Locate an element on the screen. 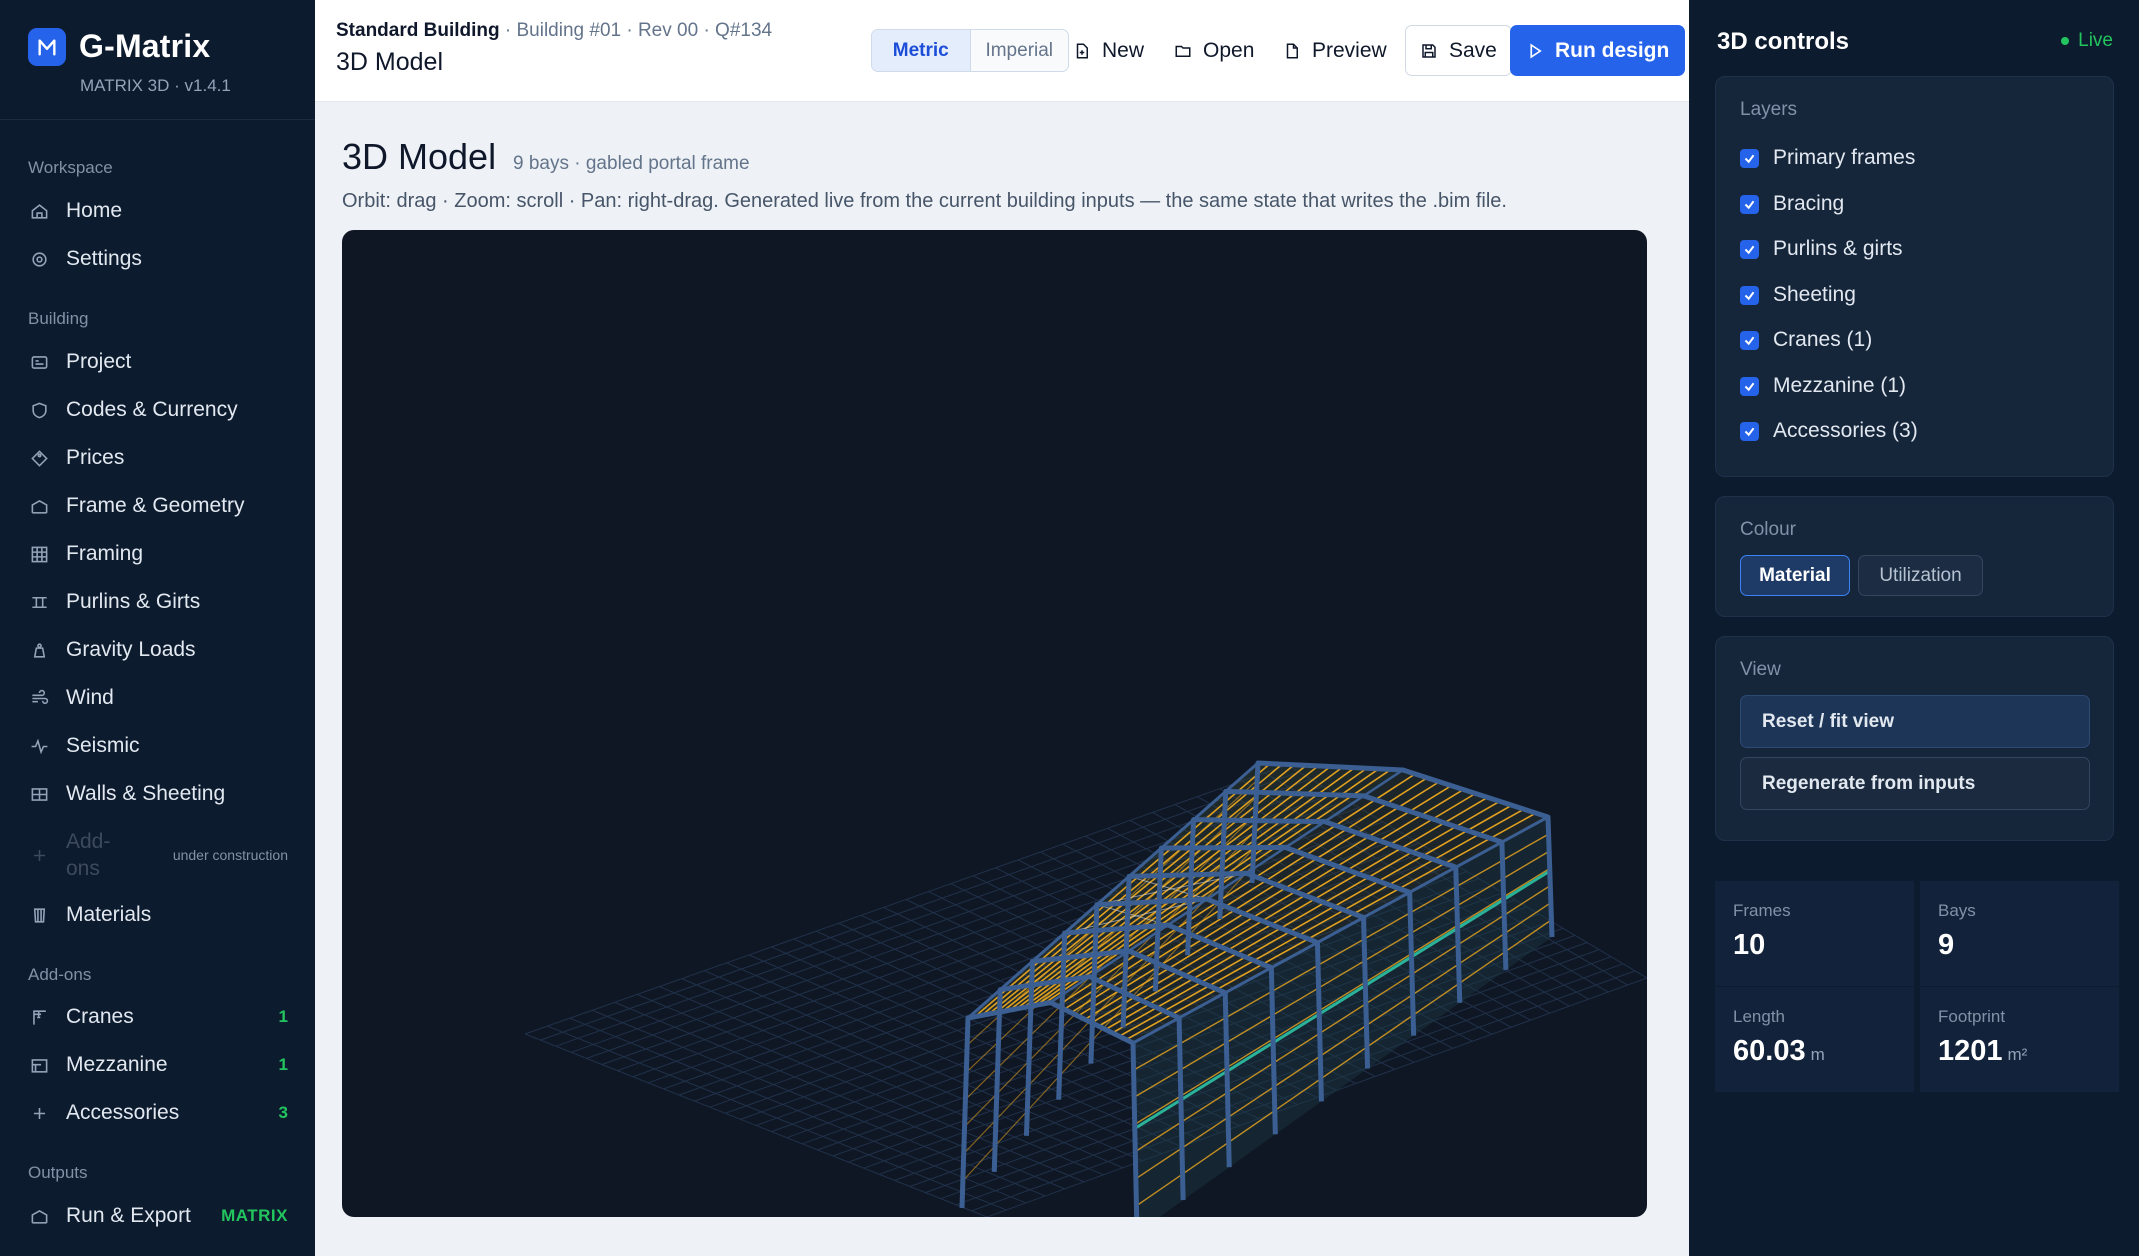  breadcrumb-building: Standard Building is located at coordinates (418, 30).